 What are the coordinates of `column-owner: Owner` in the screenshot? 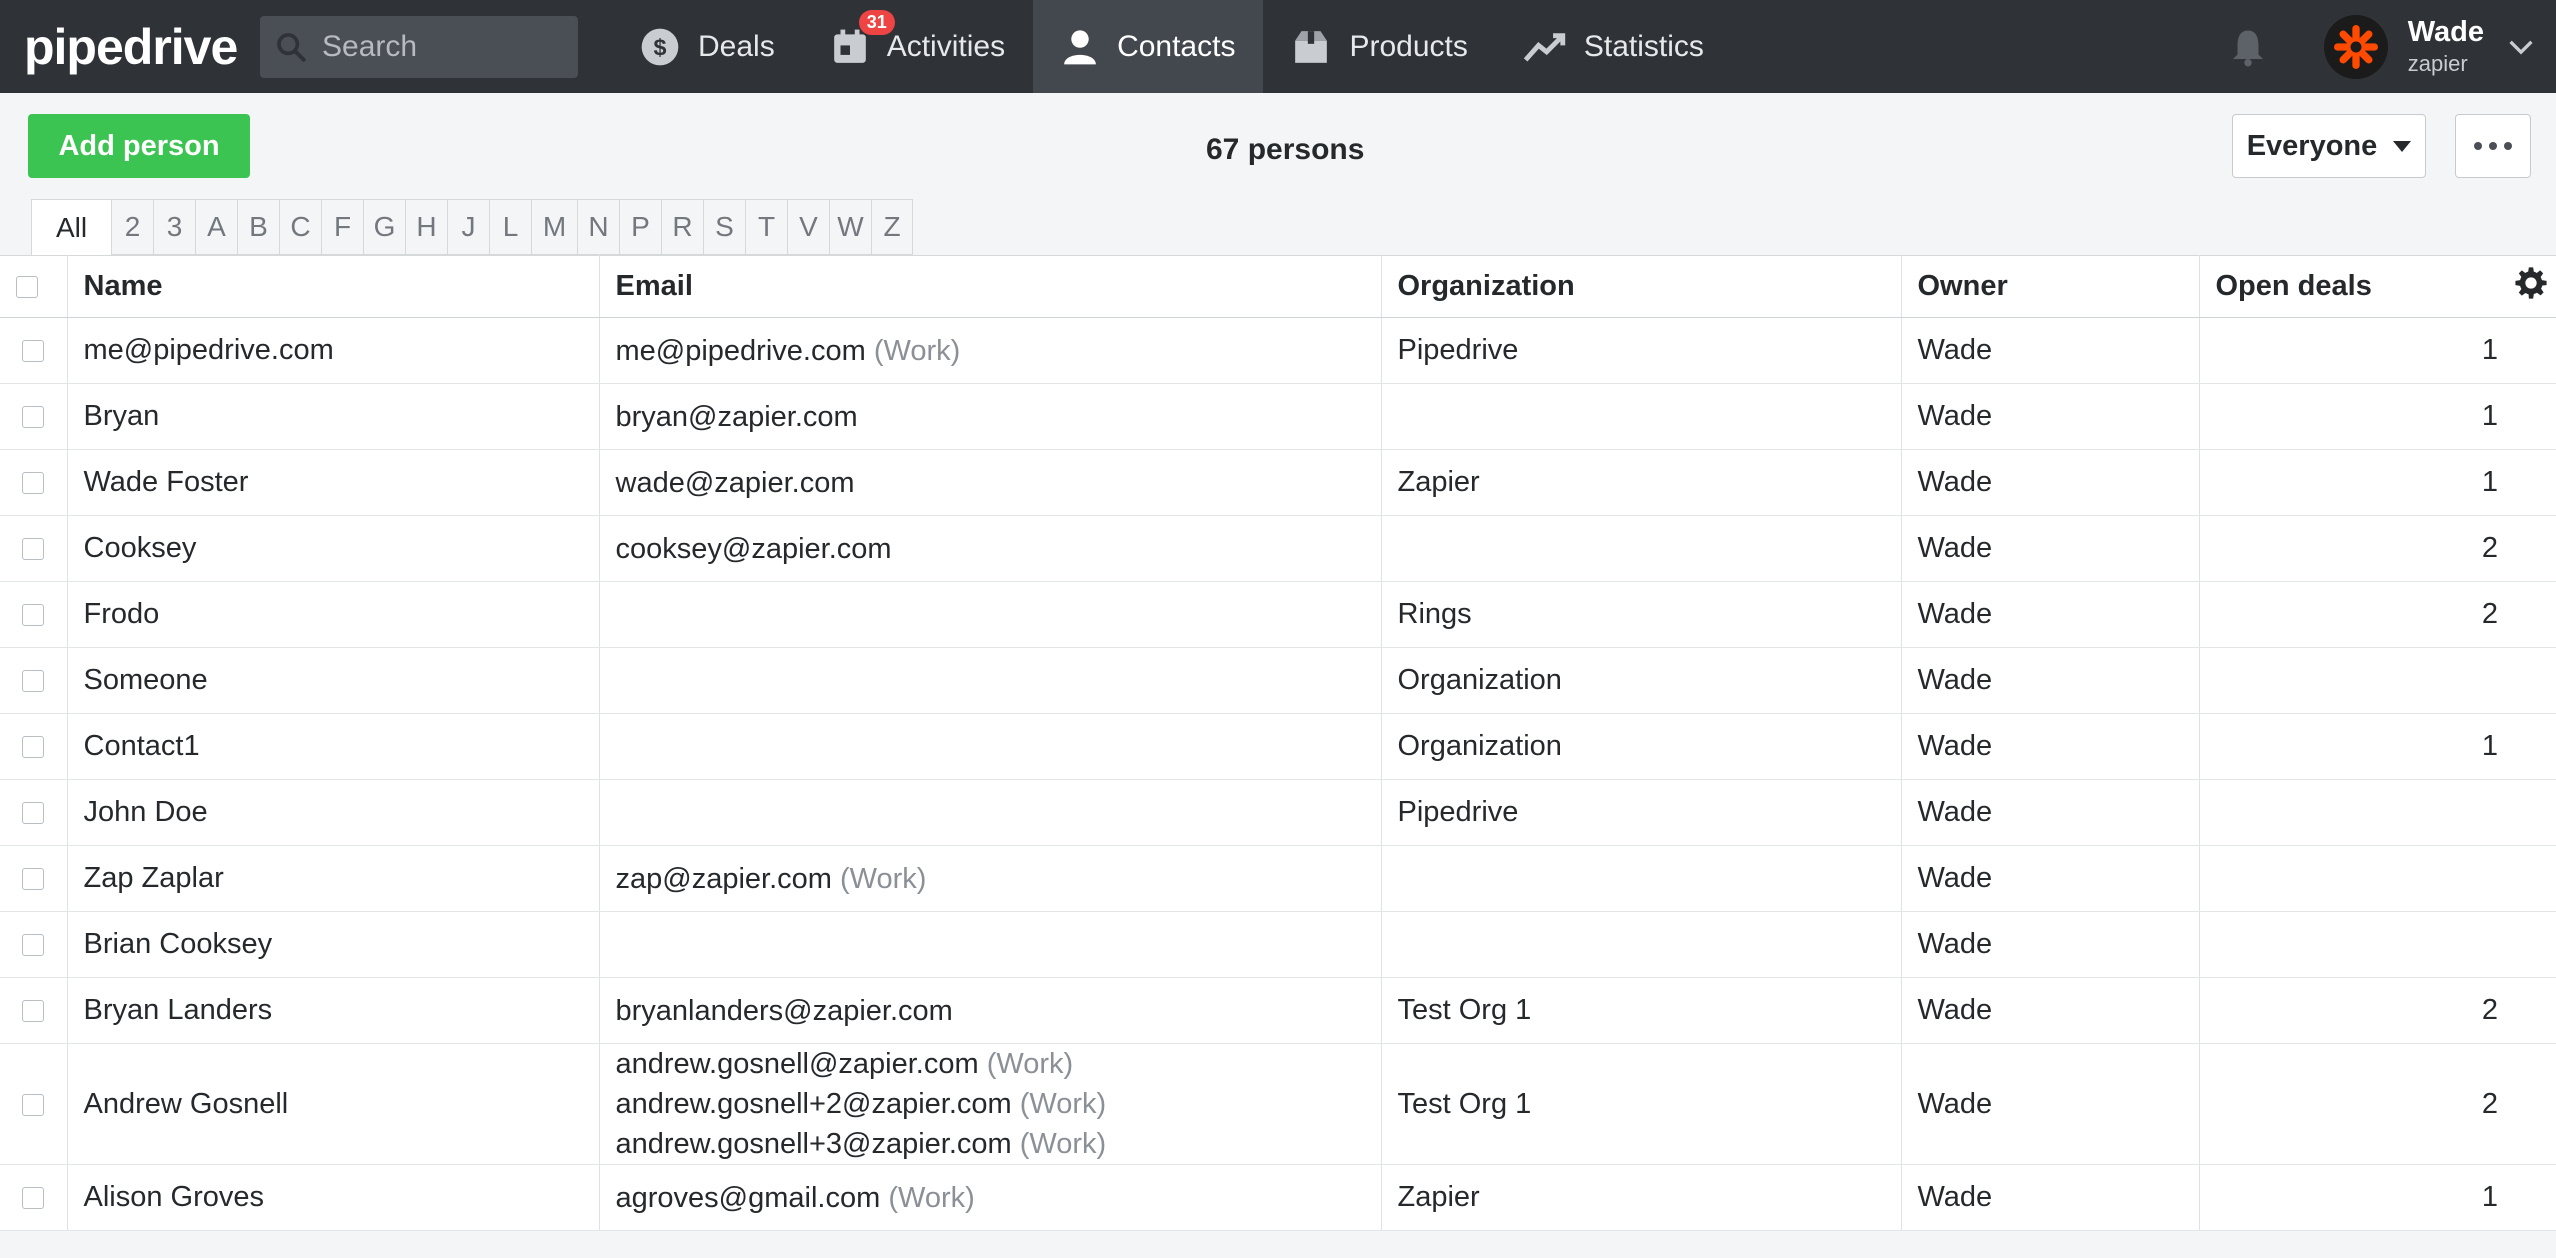 It's located at (2050, 286).